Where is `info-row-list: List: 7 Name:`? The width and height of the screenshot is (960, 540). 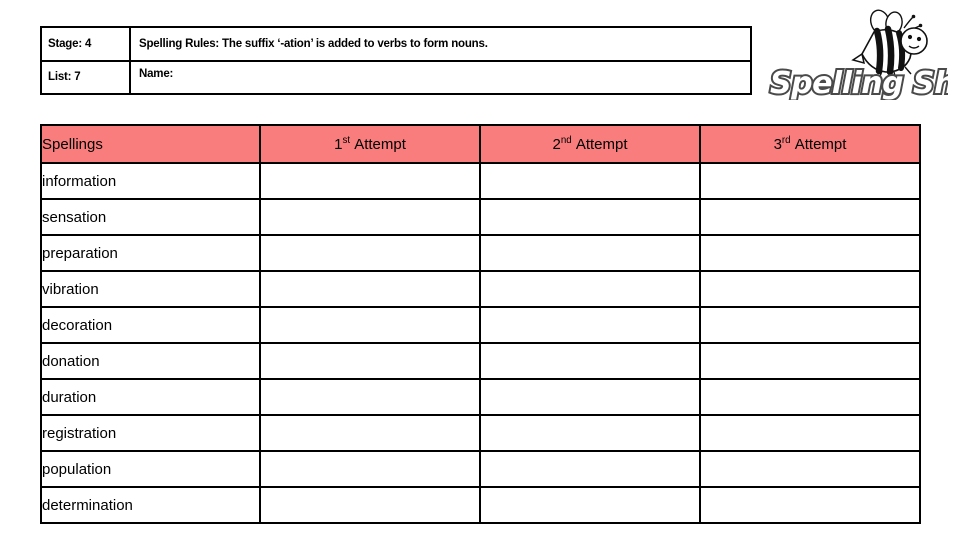 info-row-list: List: 7 Name: is located at coordinates (396, 77).